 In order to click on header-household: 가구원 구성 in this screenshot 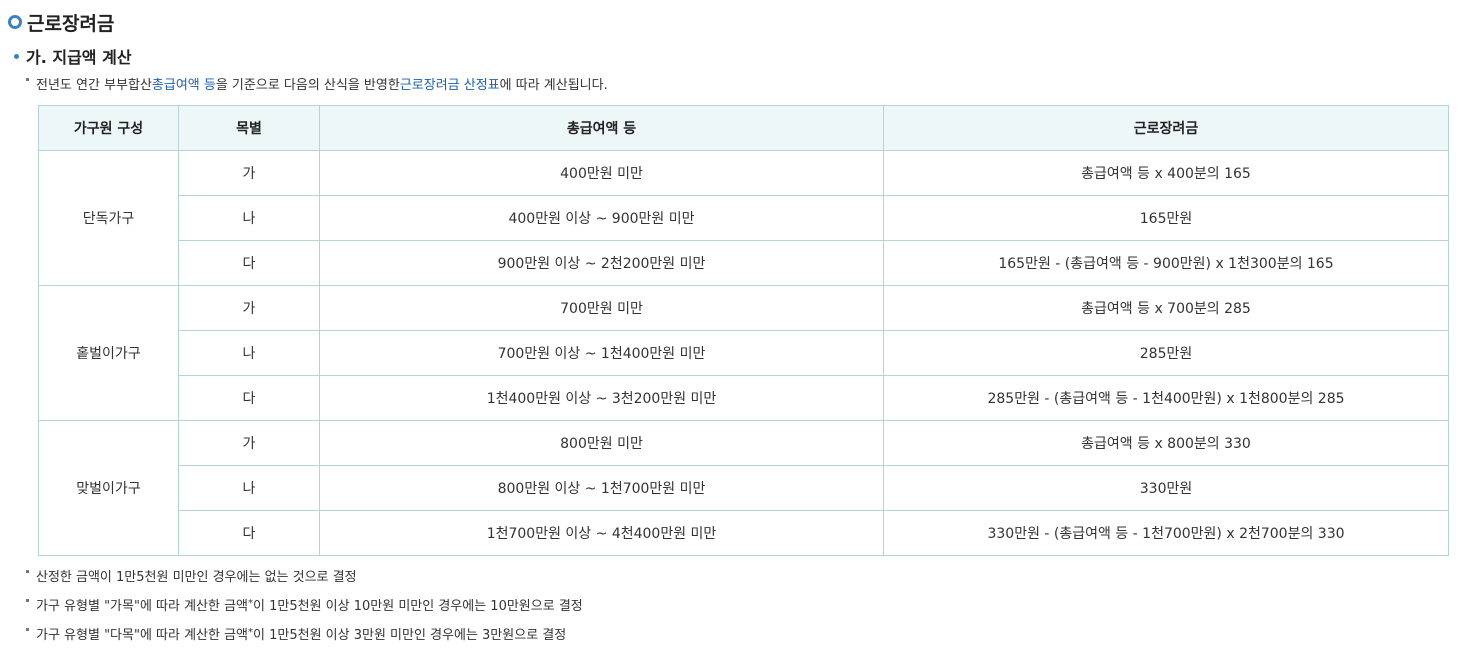, I will do `click(108, 128)`.